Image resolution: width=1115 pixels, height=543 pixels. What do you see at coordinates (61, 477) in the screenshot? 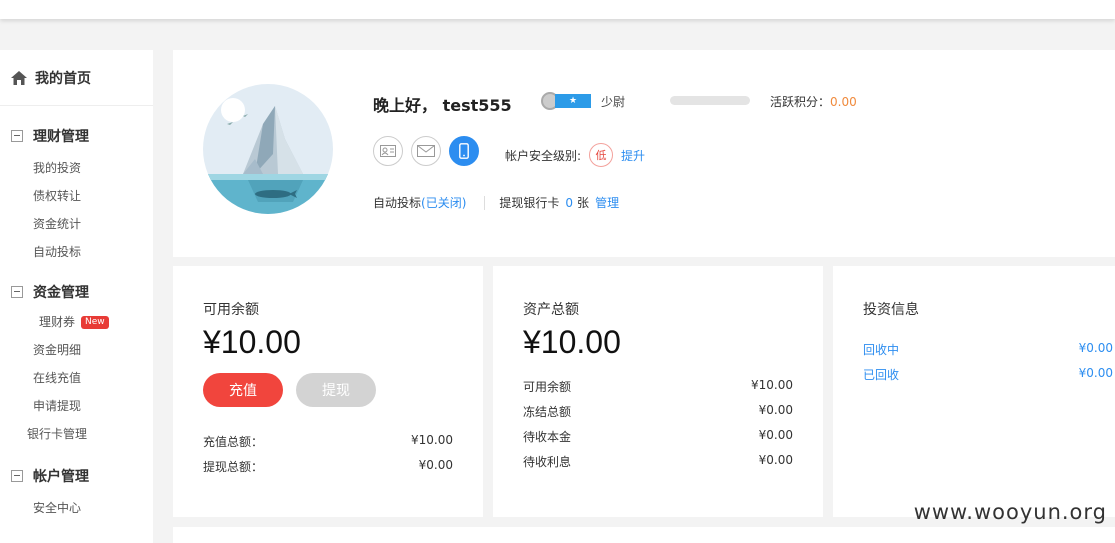
I see `section-title: 帐户管理` at bounding box center [61, 477].